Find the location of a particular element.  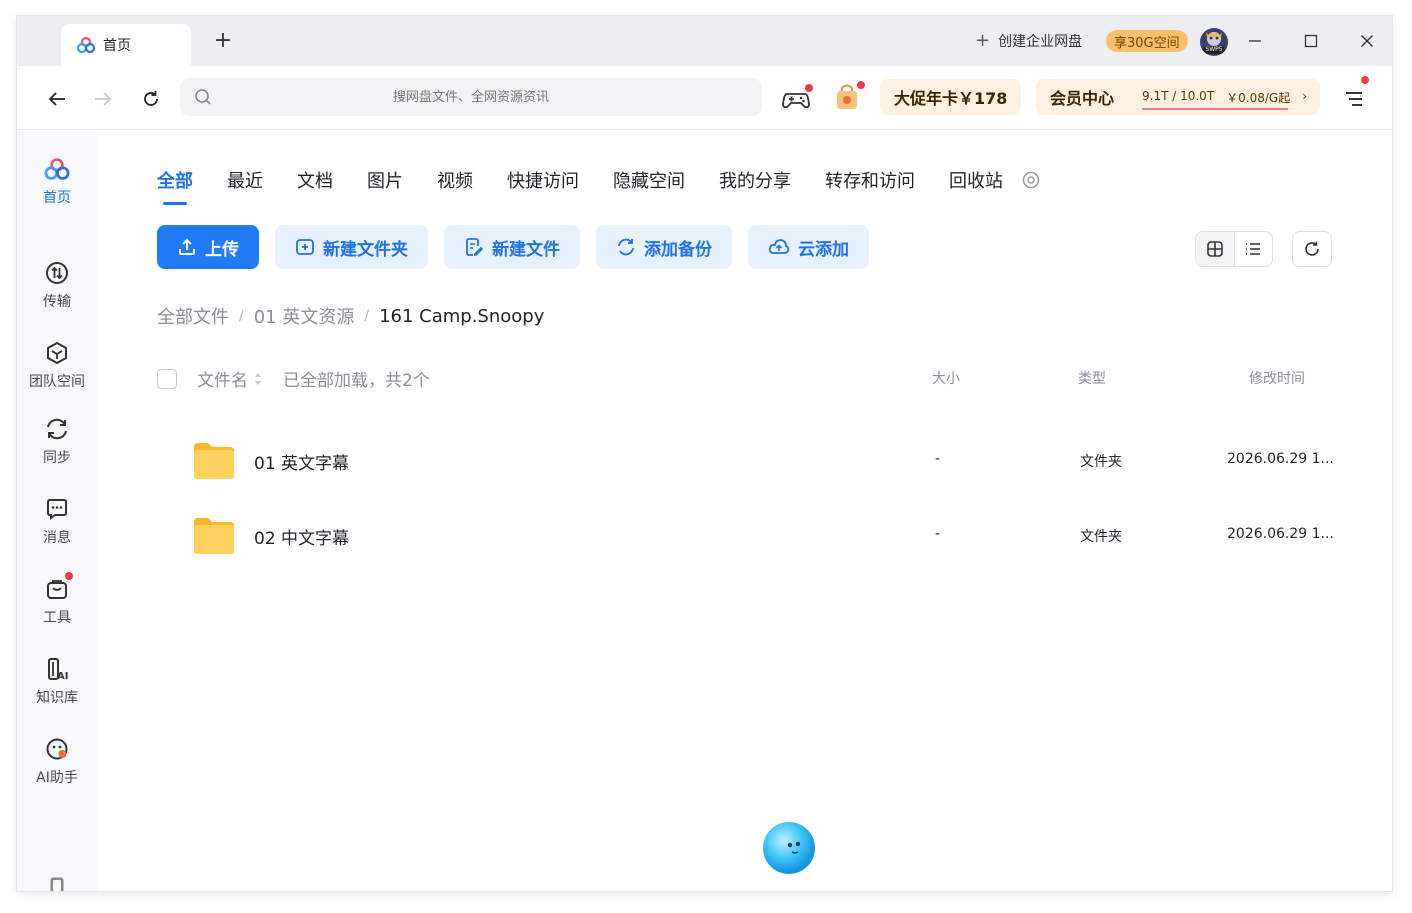

mascot-bubble-icon is located at coordinates (789, 848).